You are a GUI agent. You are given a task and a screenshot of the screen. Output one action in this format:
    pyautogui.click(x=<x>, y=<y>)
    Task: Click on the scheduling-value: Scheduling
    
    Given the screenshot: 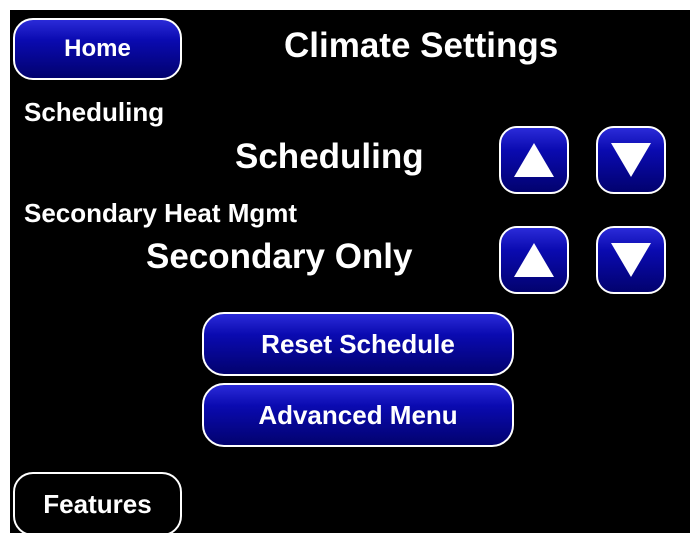 What is the action you would take?
    pyautogui.click(x=329, y=156)
    